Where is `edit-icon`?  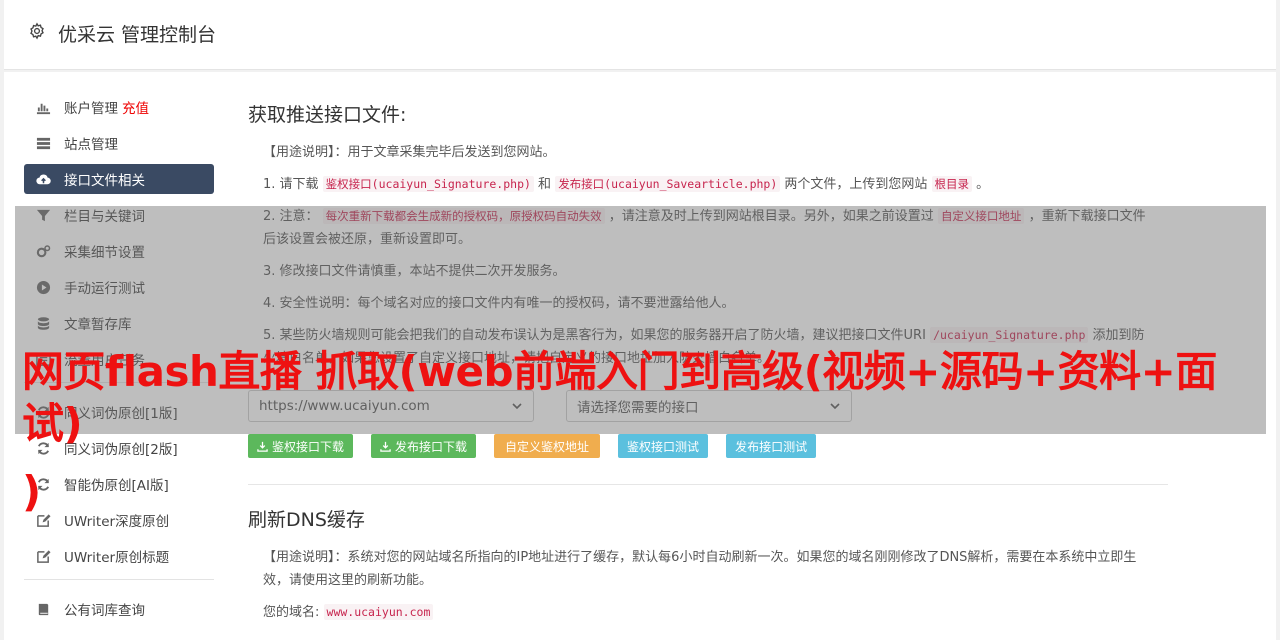
edit-icon is located at coordinates (43, 556).